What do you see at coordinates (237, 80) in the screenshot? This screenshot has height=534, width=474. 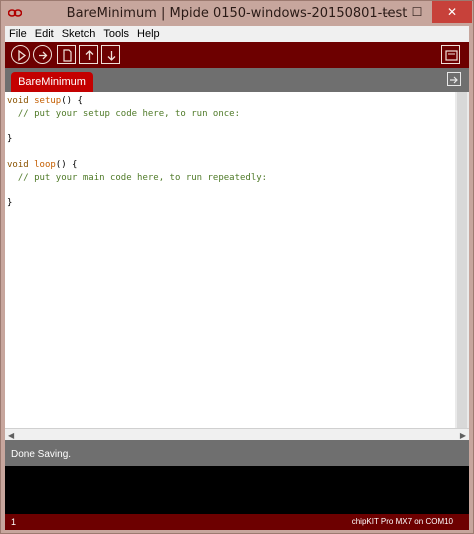 I see `tab-bar: BareMinimum` at bounding box center [237, 80].